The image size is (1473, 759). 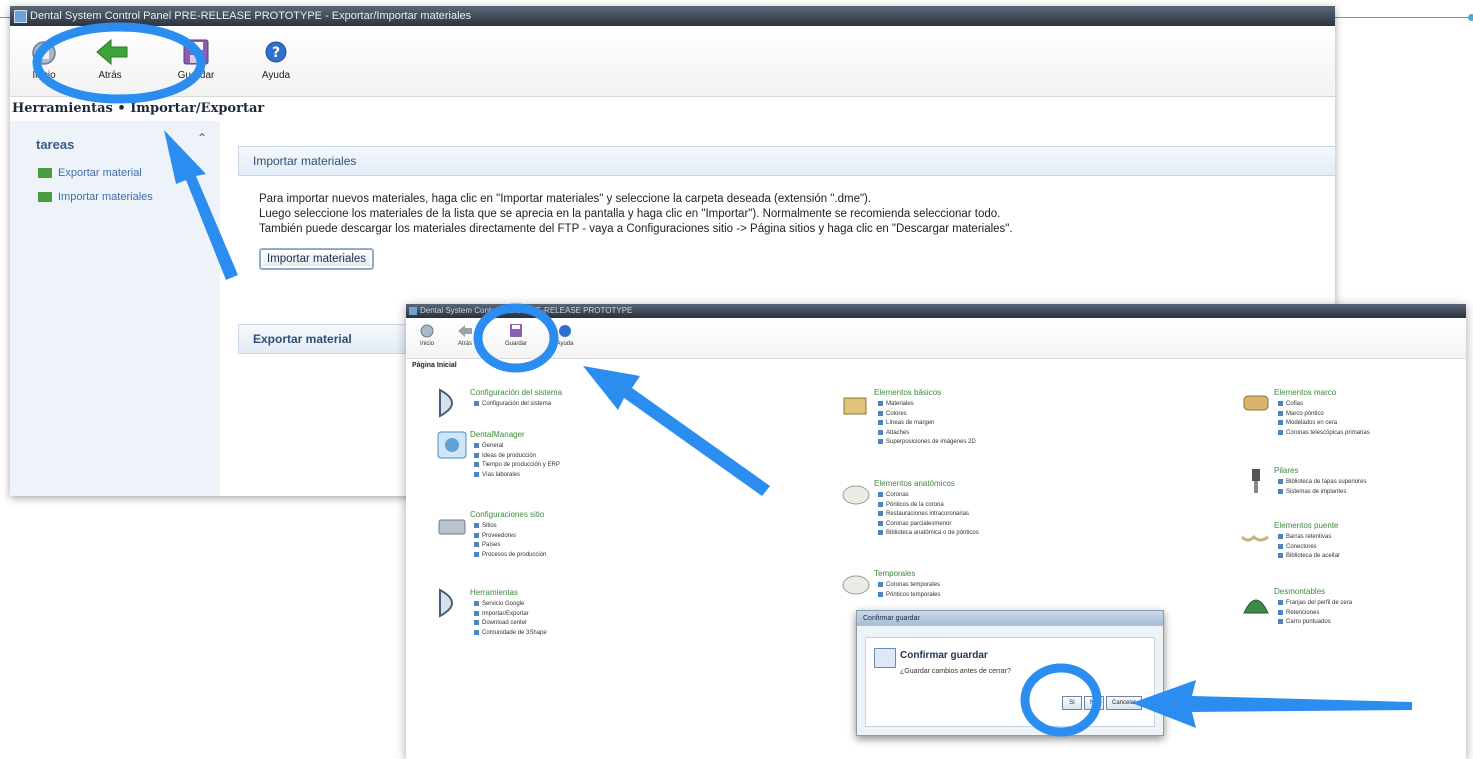 What do you see at coordinates (516, 392) in the screenshot?
I see `group-title: Configuración del sistema` at bounding box center [516, 392].